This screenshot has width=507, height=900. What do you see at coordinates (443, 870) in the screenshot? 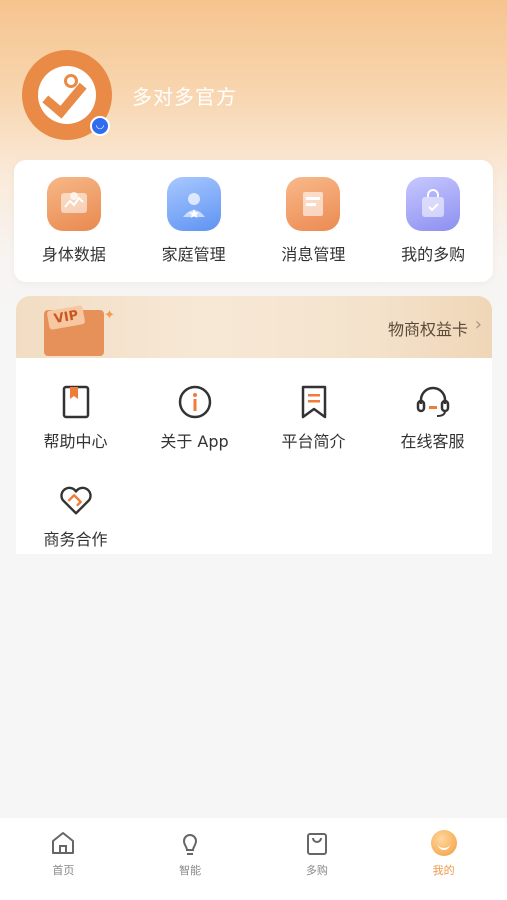
I see `tab-label: 我的` at bounding box center [443, 870].